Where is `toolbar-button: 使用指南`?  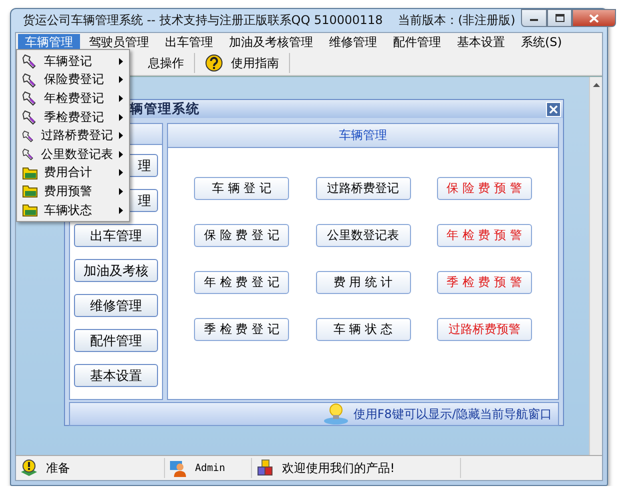 toolbar-button: 使用指南 is located at coordinates (242, 63).